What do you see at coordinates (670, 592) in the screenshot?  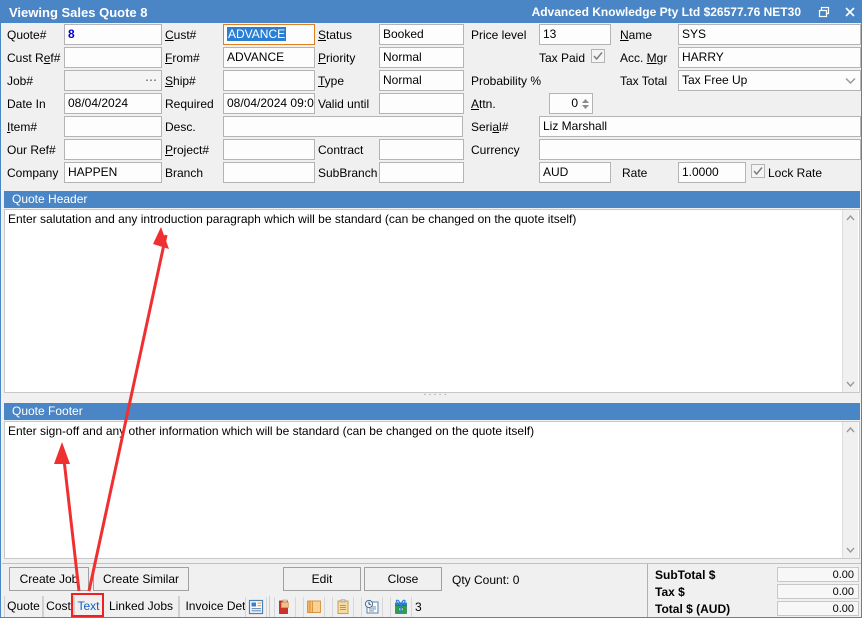 I see `tax-label: Tax $` at bounding box center [670, 592].